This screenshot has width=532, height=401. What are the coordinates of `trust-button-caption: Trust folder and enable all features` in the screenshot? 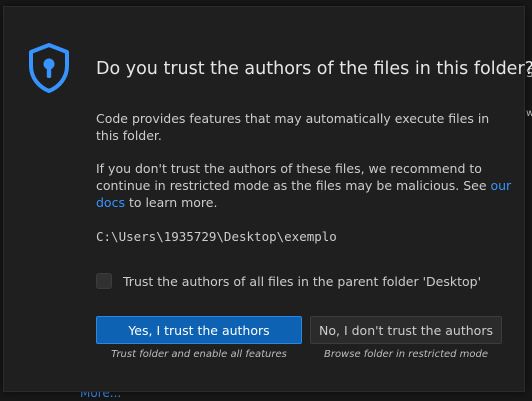 It's located at (199, 354).